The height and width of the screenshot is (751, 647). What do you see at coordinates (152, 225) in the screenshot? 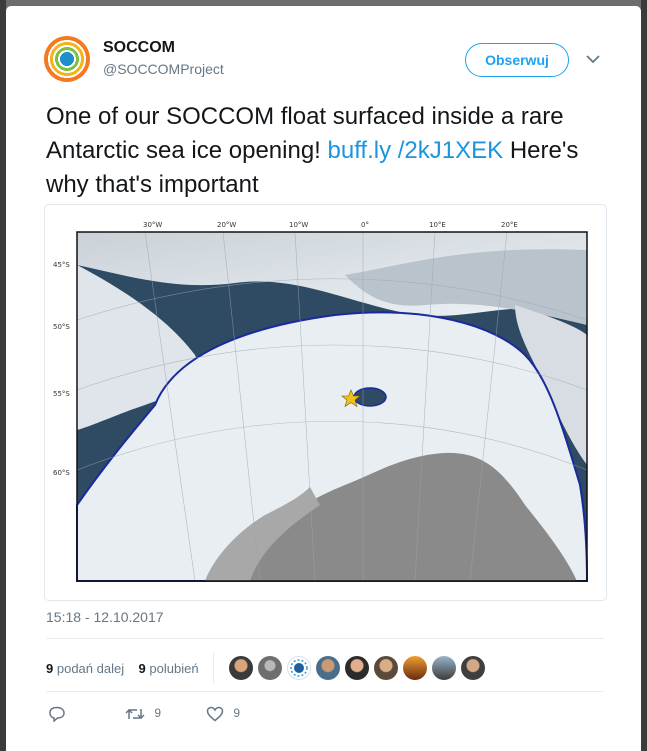
I see `lon-label: 30°W` at bounding box center [152, 225].